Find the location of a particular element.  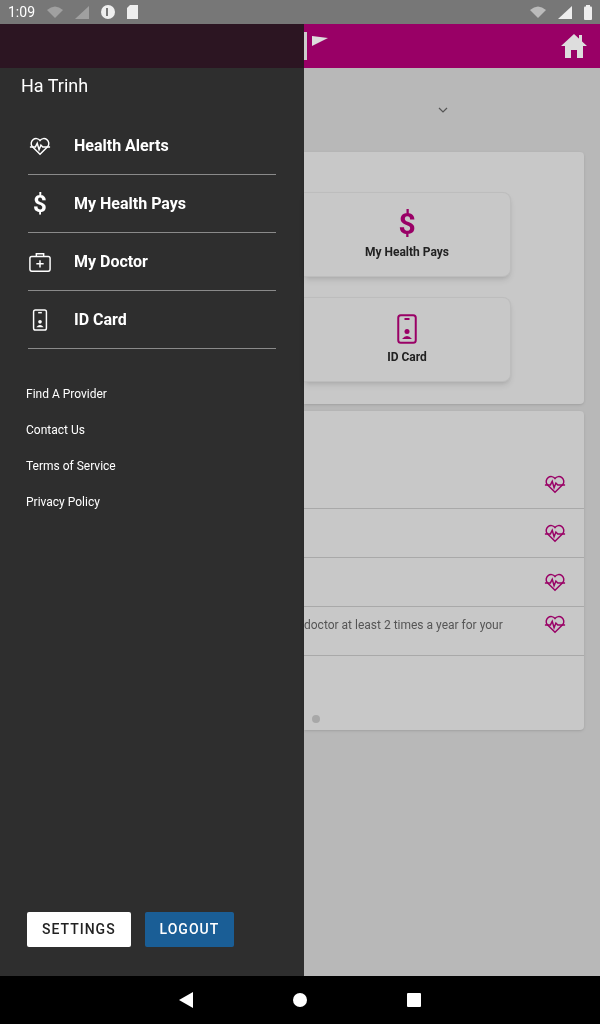

drawer-menu-label: ID Card is located at coordinates (100, 319).